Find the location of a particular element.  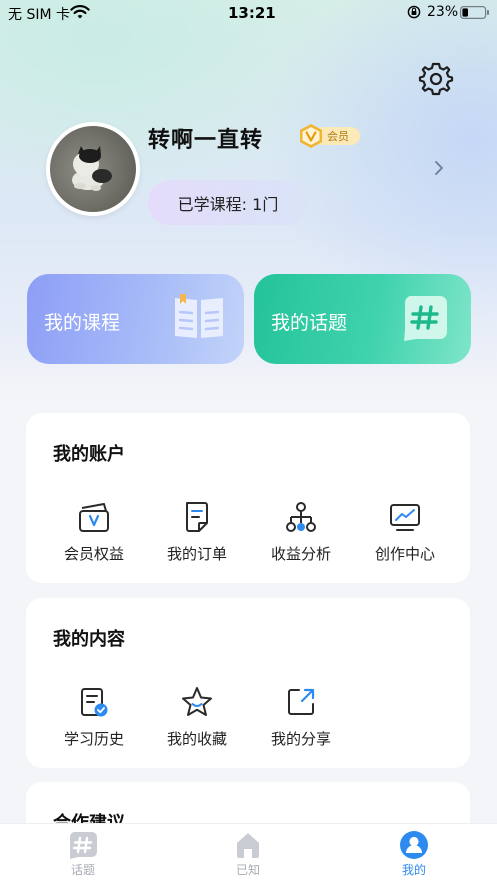

revenue-analysis-item: 收益分析 is located at coordinates (301, 531).